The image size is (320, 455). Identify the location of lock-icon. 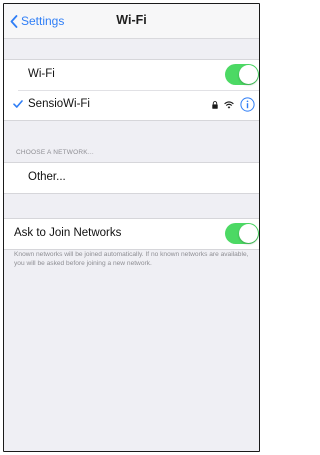
(215, 104).